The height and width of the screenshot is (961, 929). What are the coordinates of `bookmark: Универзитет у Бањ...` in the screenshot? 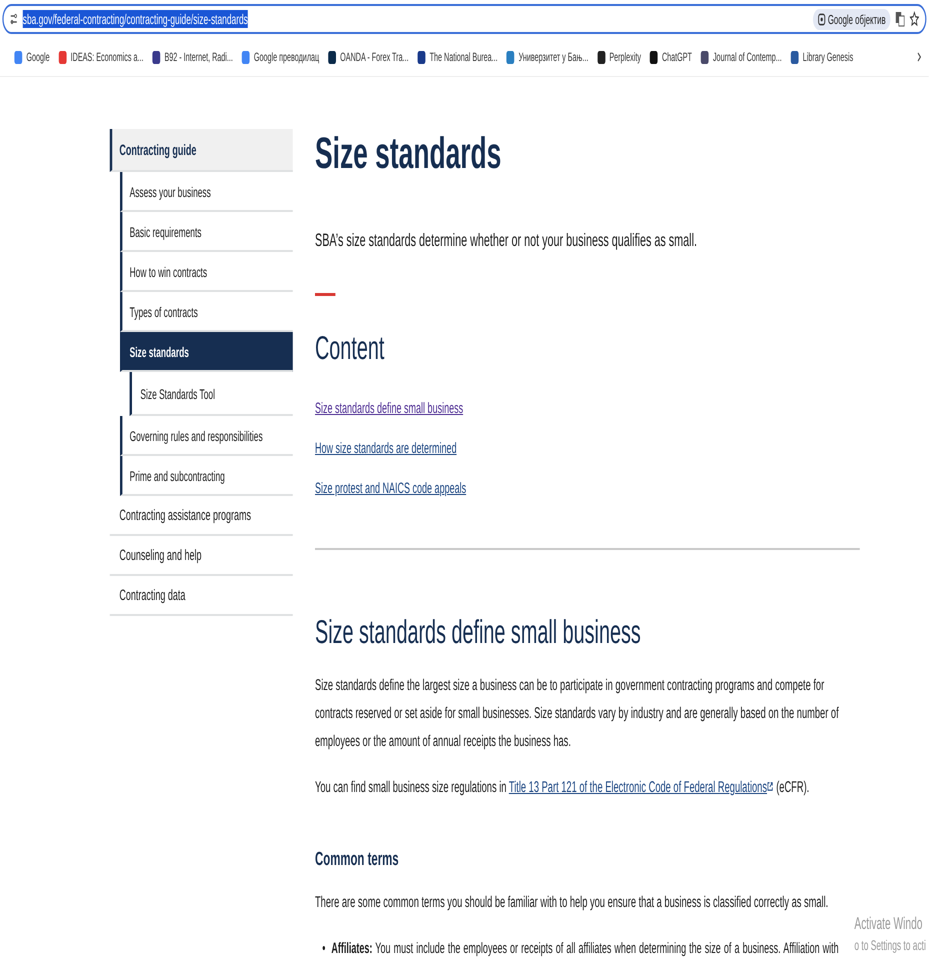 It's located at (547, 57).